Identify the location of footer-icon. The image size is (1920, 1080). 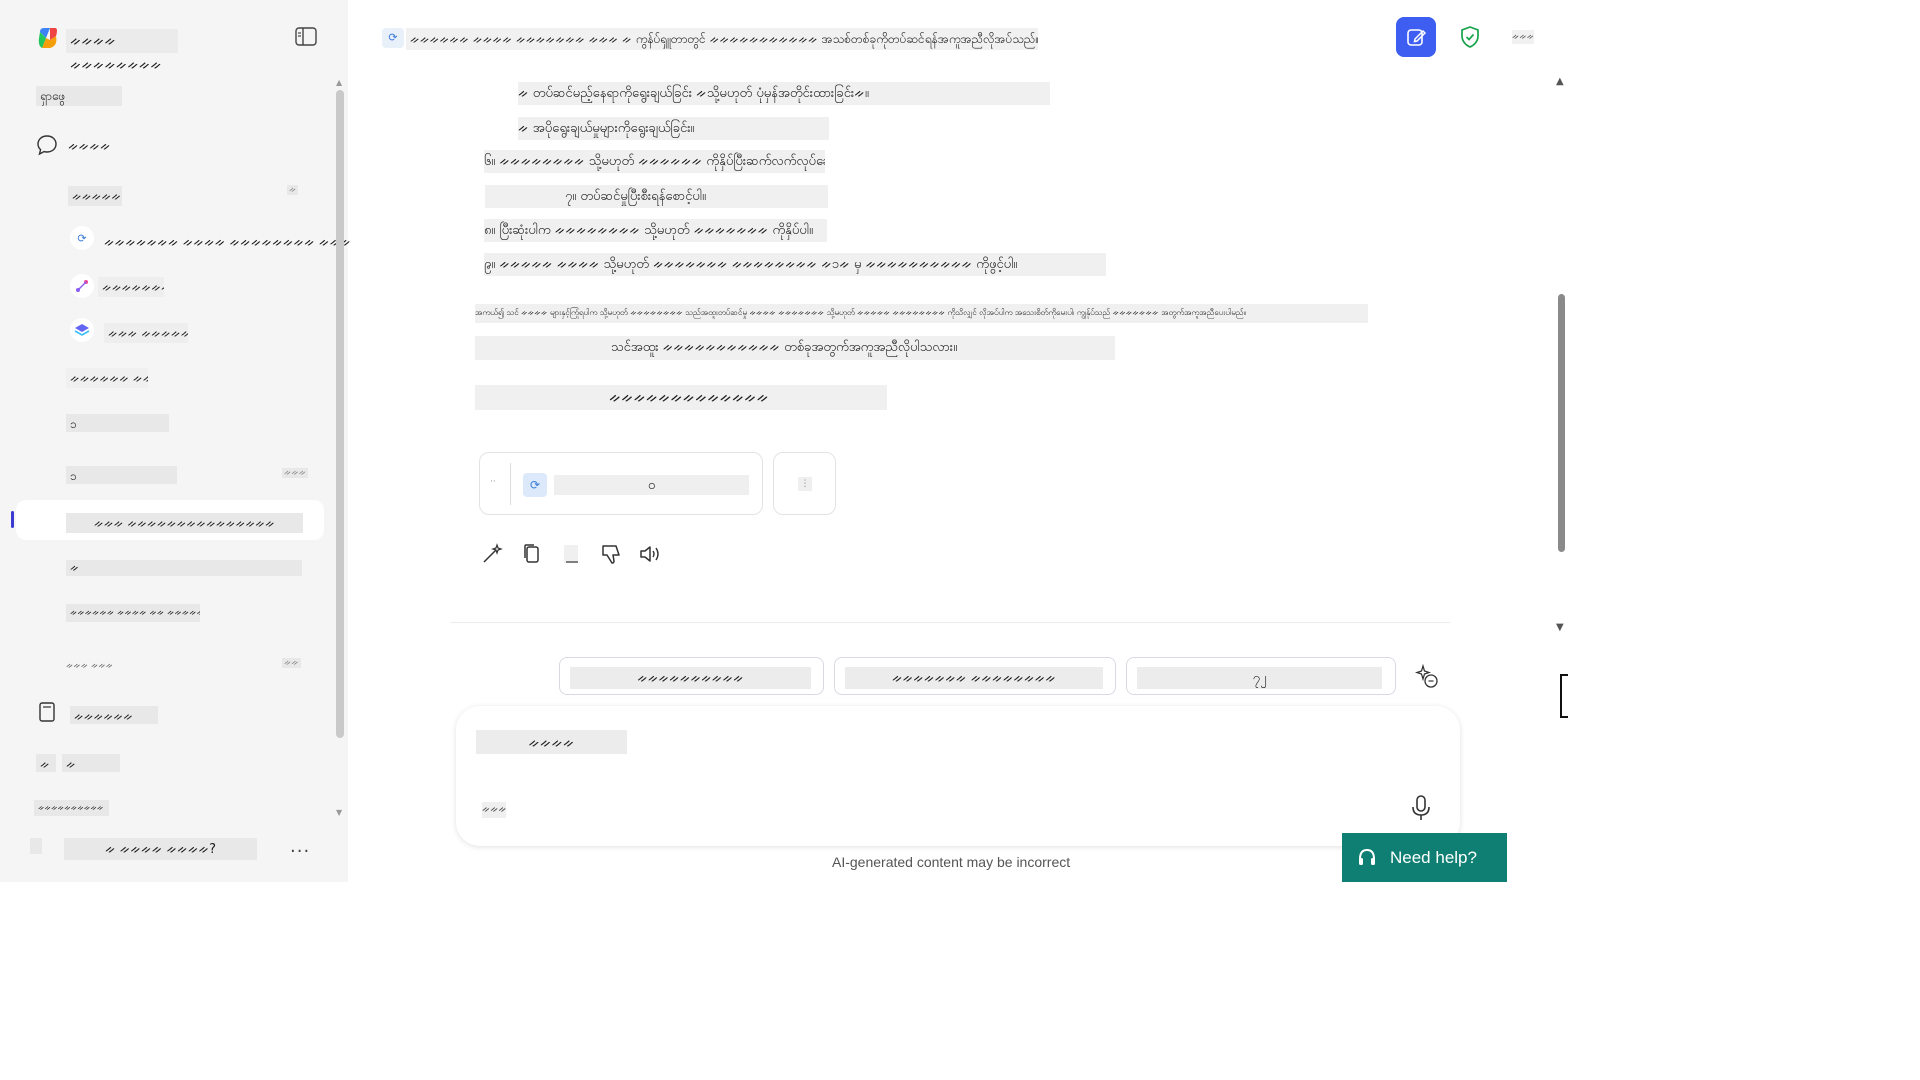
(36, 846).